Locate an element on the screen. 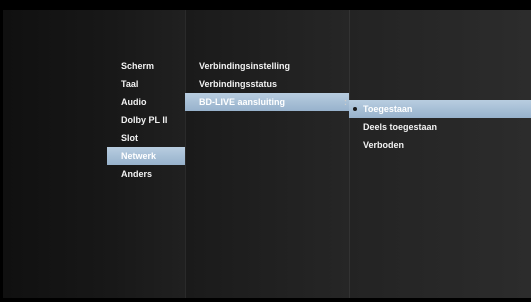 The width and height of the screenshot is (531, 302). menu-item-scherm: Scherm is located at coordinates (146, 66).